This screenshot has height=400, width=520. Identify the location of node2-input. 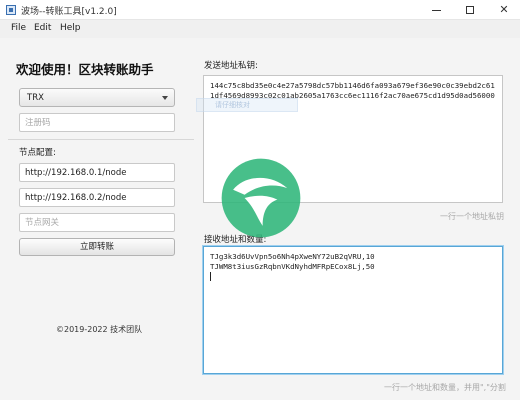
(97, 197).